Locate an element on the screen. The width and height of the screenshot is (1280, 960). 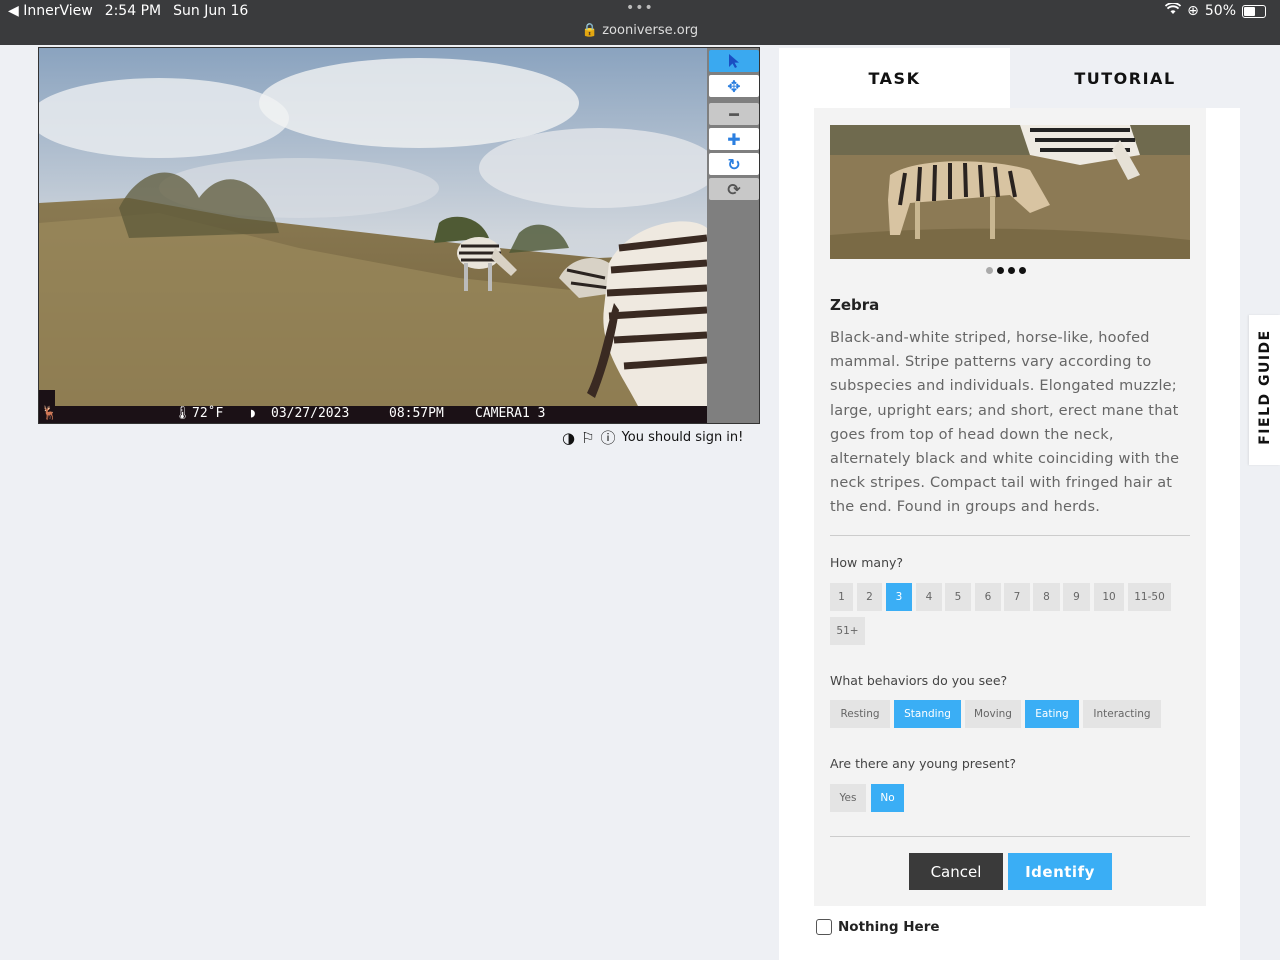
option-eating: Eating is located at coordinates (1052, 714).